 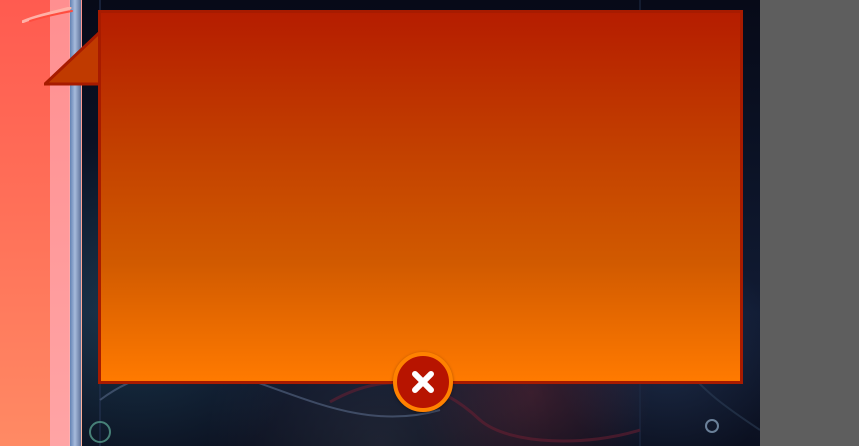 What do you see at coordinates (809, 223) in the screenshot?
I see `right-gray-area` at bounding box center [809, 223].